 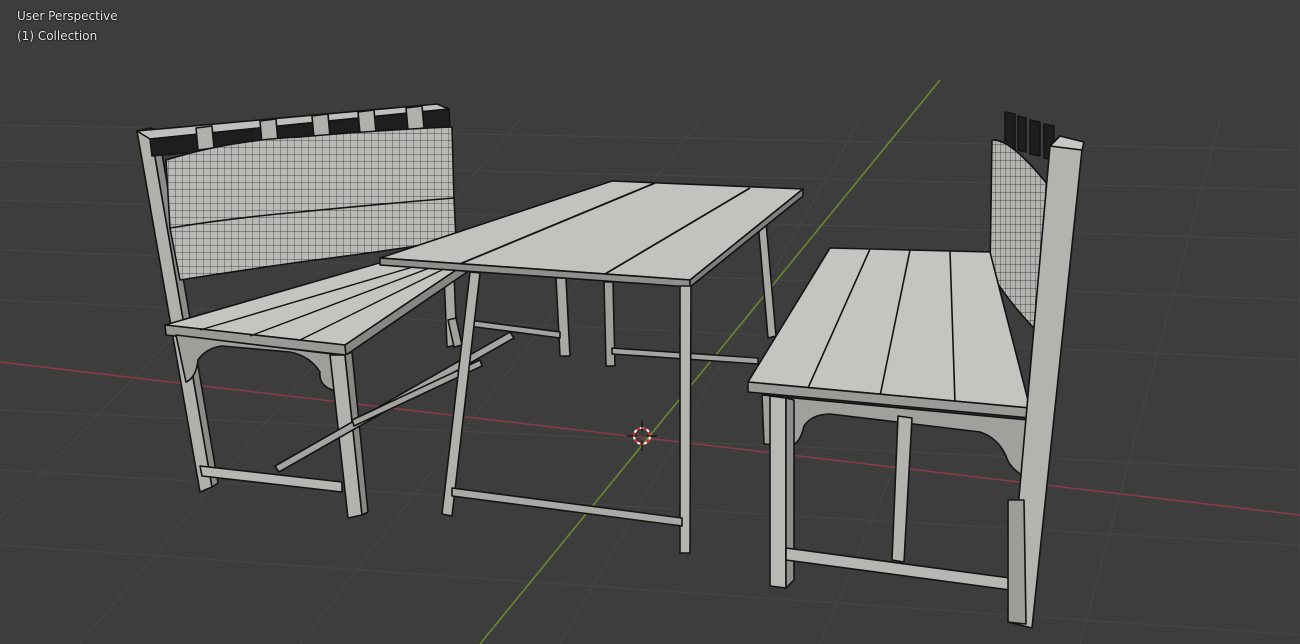 I want to click on 3d-cursor-icon, so click(x=642, y=436).